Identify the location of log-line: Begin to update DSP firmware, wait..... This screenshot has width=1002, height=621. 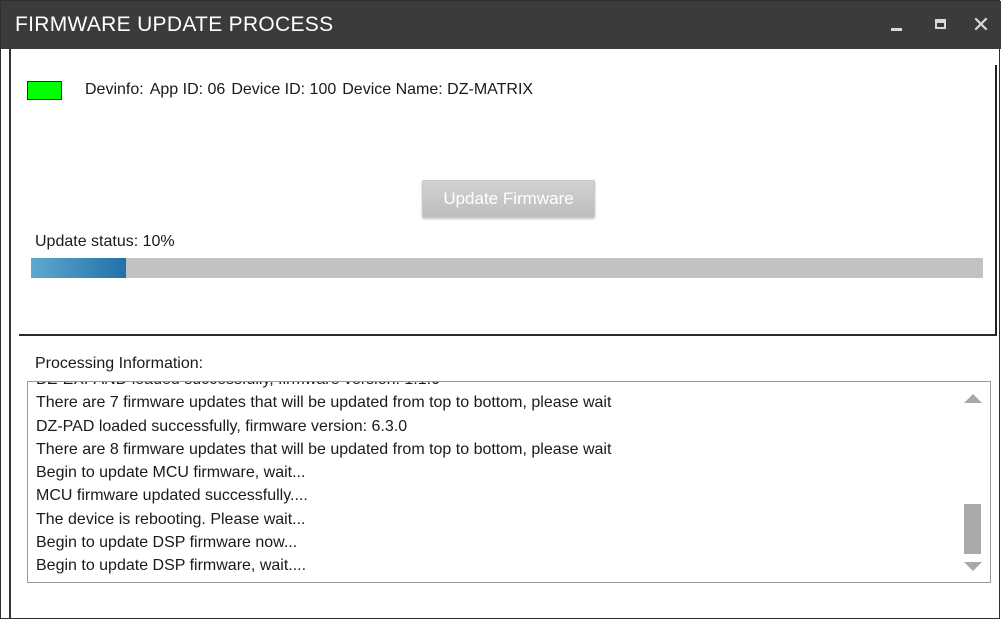
(171, 566).